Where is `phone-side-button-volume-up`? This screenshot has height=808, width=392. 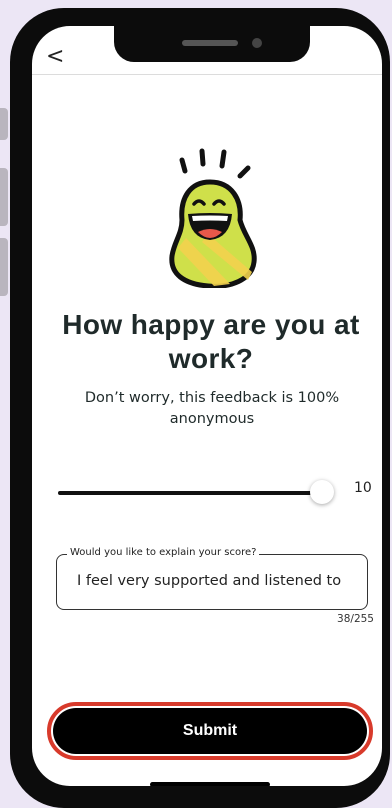
phone-side-button-volume-up is located at coordinates (4, 197).